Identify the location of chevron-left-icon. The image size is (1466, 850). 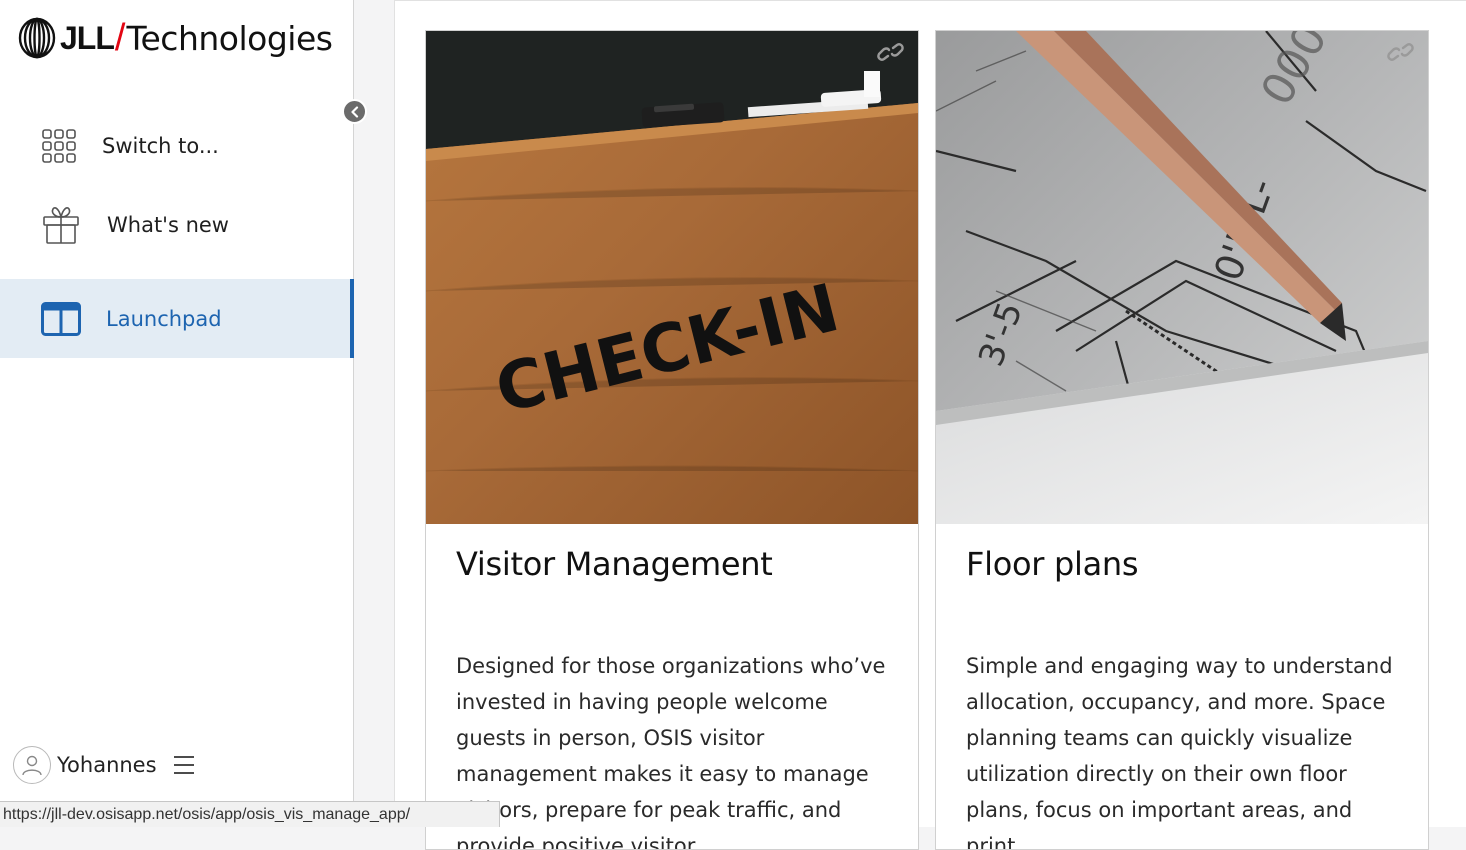
(354, 111).